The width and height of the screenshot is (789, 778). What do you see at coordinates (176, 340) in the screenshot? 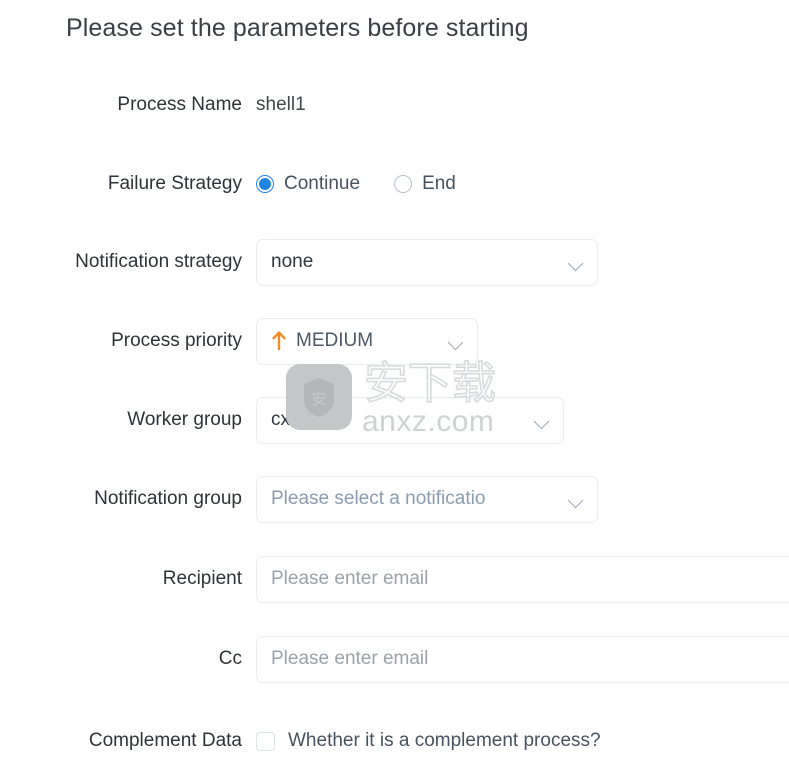
I see `process-priority-label: Process priority` at bounding box center [176, 340].